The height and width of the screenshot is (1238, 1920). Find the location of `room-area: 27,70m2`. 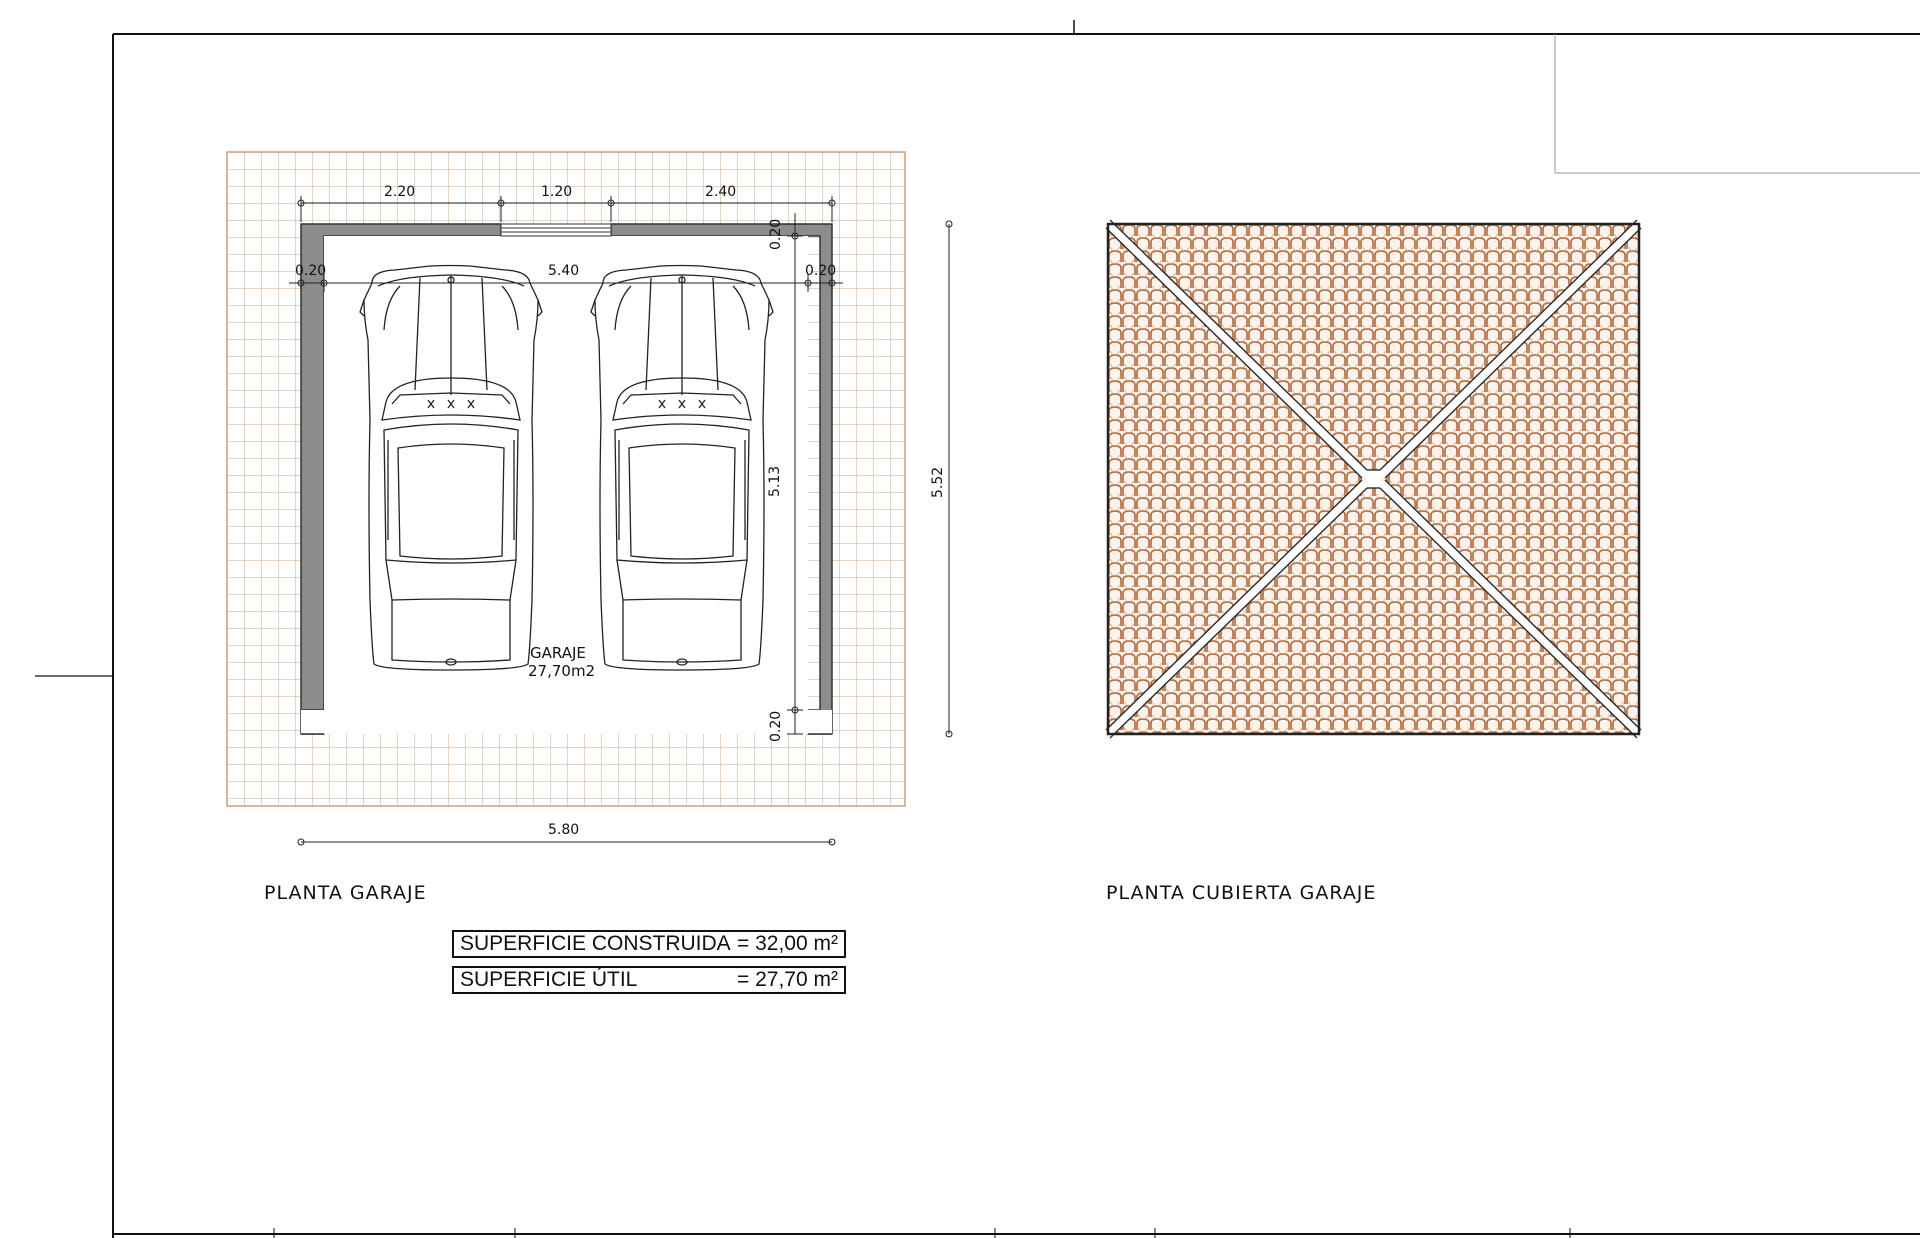

room-area: 27,70m2 is located at coordinates (561, 671).